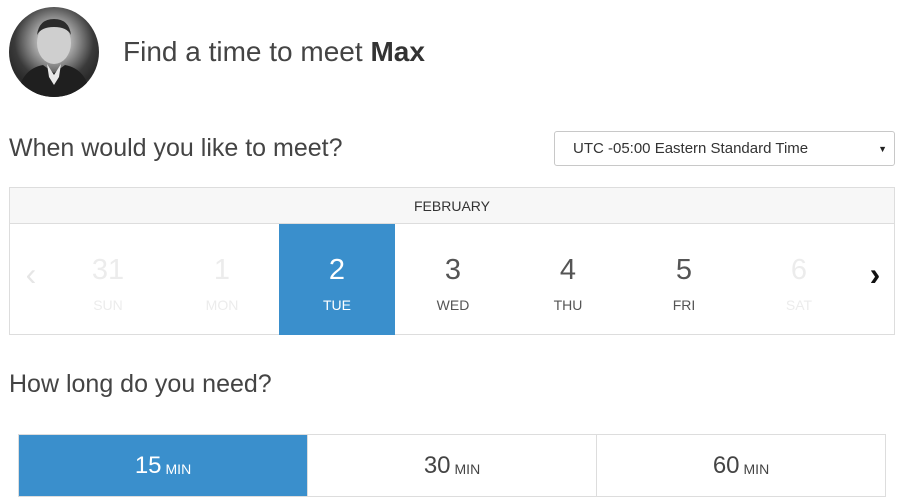 The width and height of the screenshot is (900, 504). What do you see at coordinates (568, 305) in the screenshot?
I see `day-of-week: THU` at bounding box center [568, 305].